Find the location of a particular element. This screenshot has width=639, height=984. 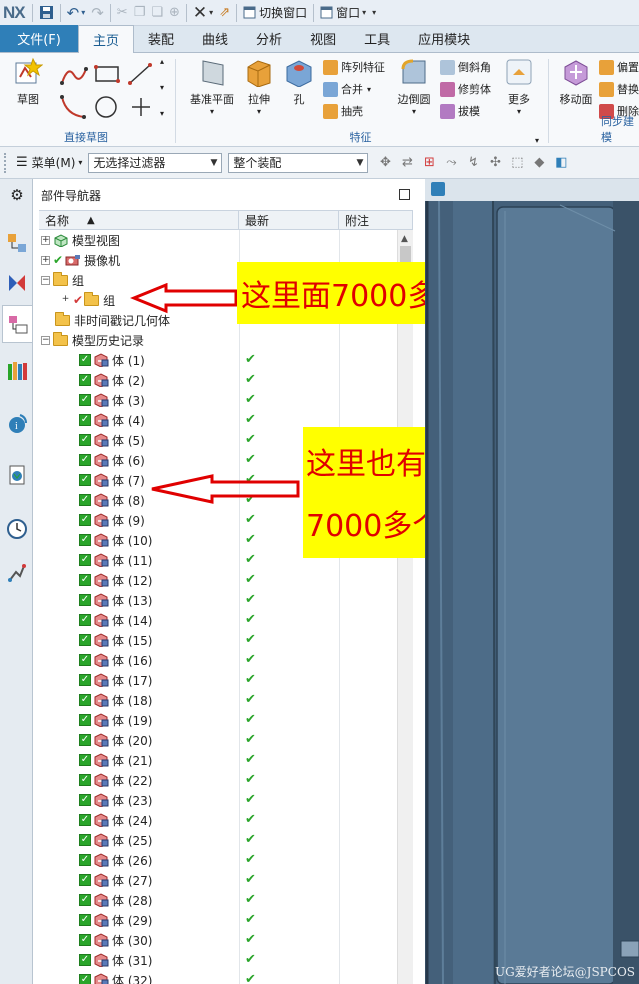

copy-icon: ❐ is located at coordinates (140, 13).